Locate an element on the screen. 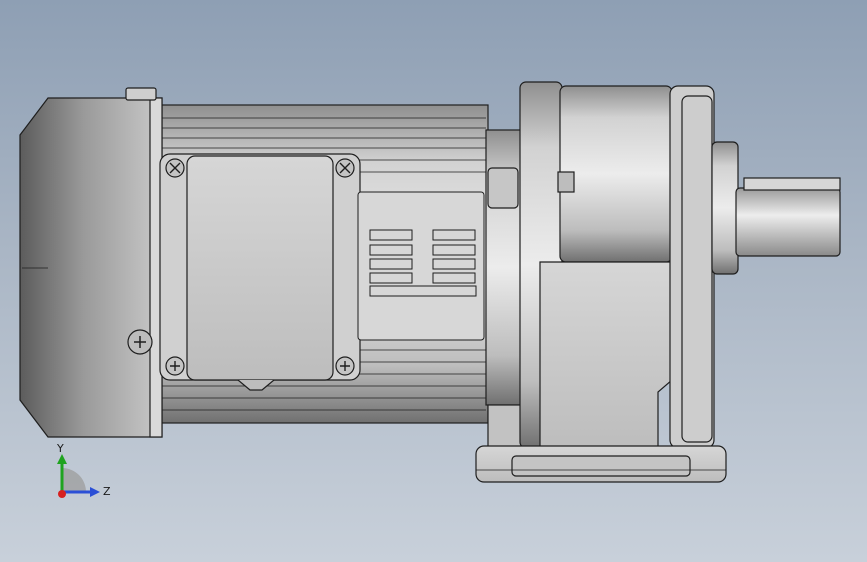  y-axis-label: Y is located at coordinates (60, 448).